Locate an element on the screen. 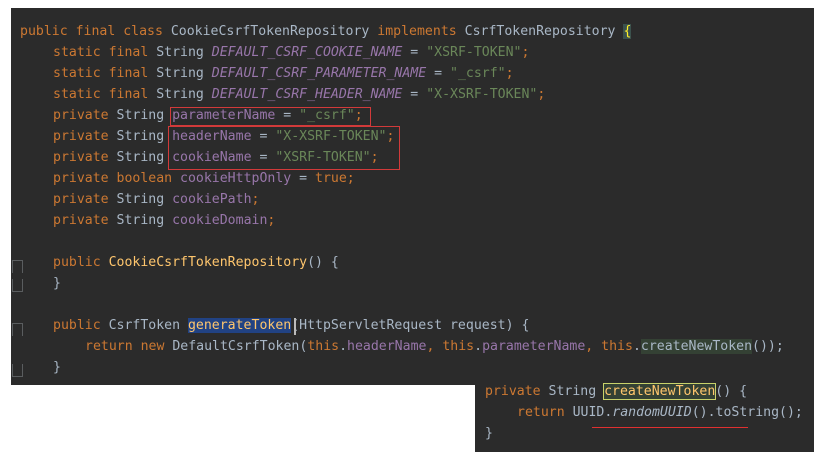 The height and width of the screenshot is (459, 818). code-line: private boolean cookieHttpOnly = true; is located at coordinates (204, 178).